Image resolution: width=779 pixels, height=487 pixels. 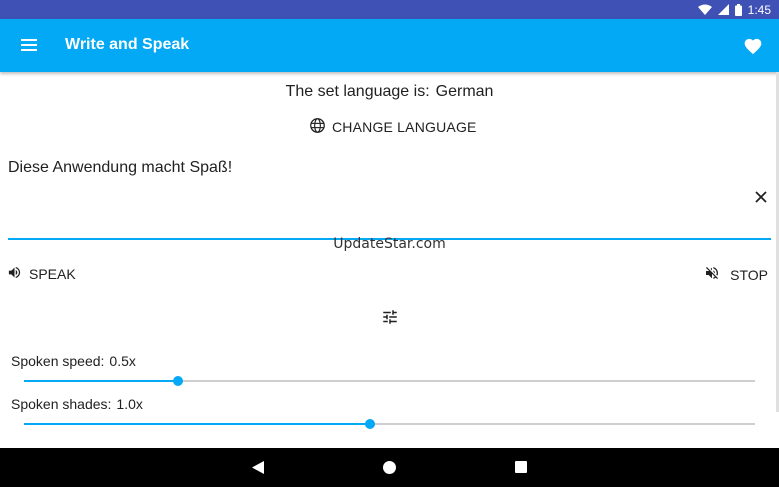 What do you see at coordinates (258, 470) in the screenshot?
I see `back-icon` at bounding box center [258, 470].